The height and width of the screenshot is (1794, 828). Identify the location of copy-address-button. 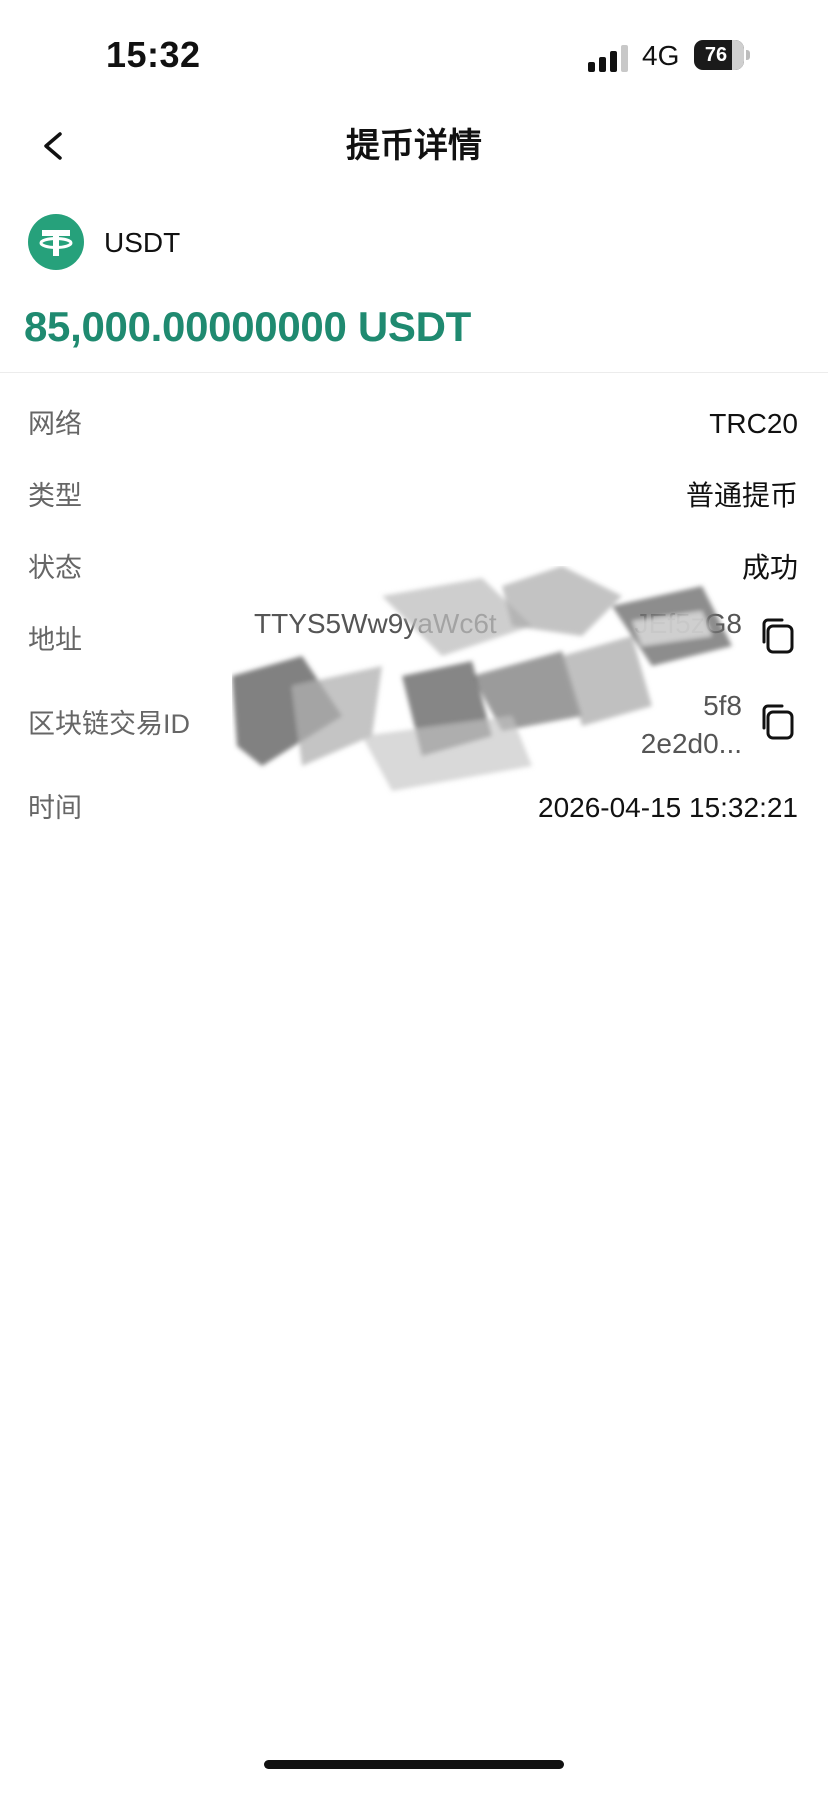
(777, 635).